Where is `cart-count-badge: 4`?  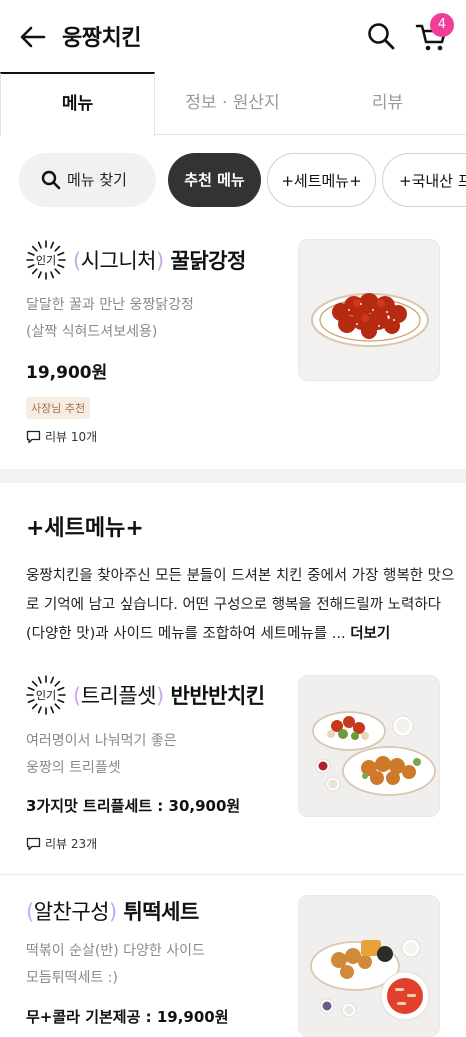 cart-count-badge: 4 is located at coordinates (442, 25).